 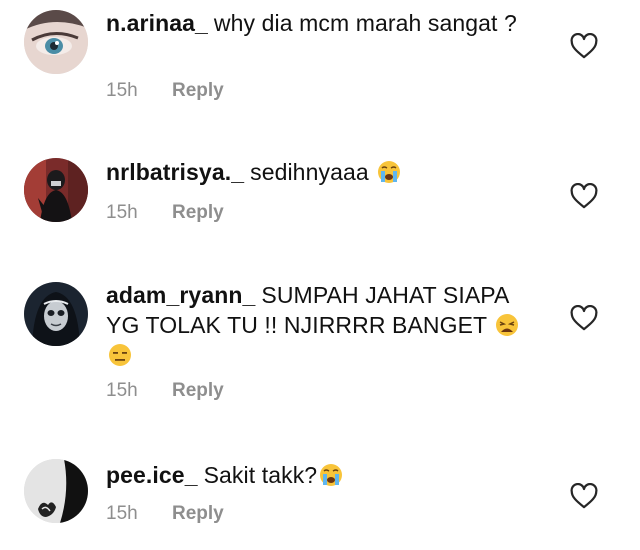 I want to click on comment-username: pee.ice_, so click(x=152, y=475).